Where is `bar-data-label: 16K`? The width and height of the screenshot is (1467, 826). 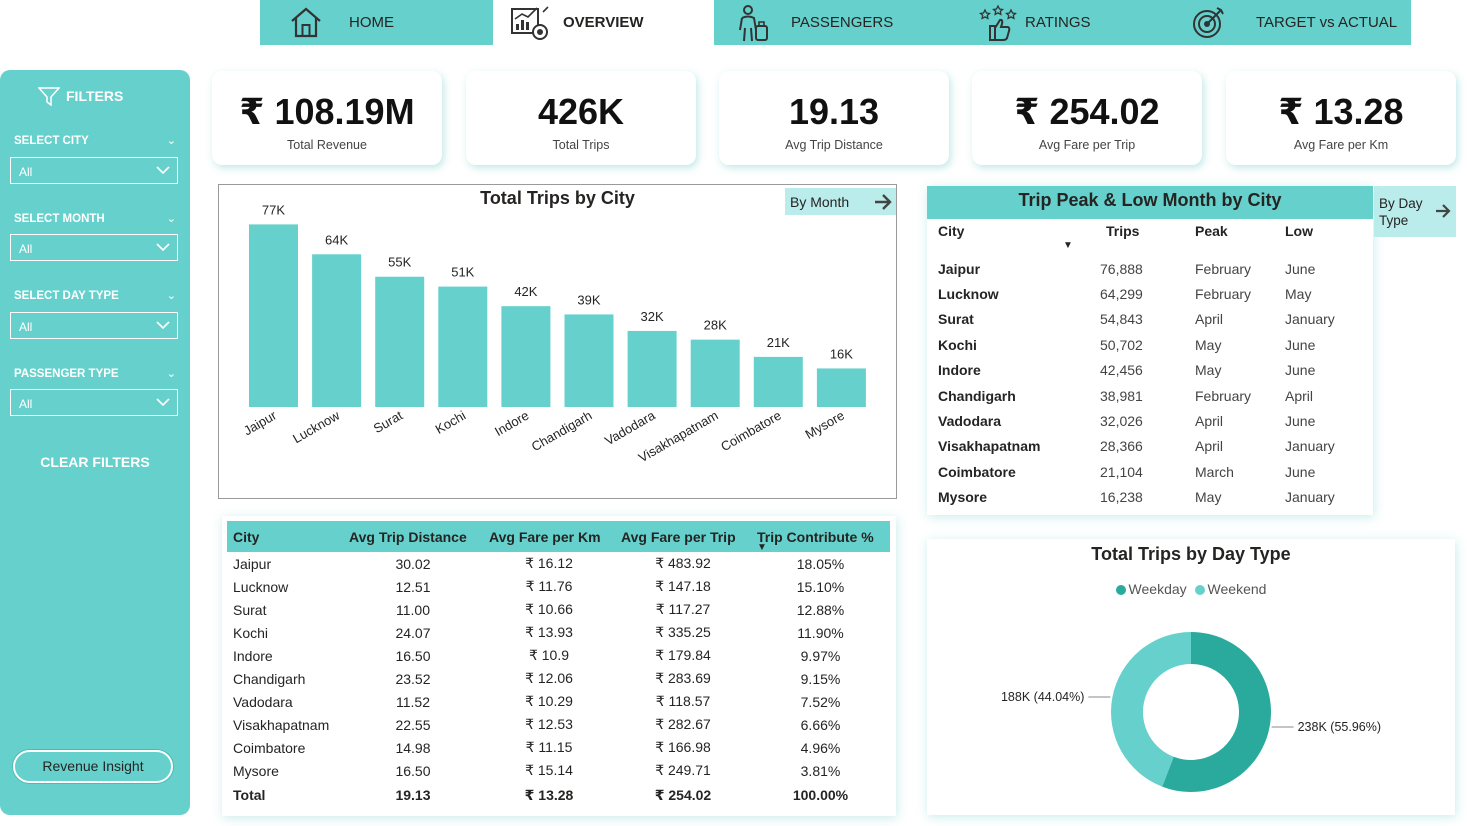
bar-data-label: 16K is located at coordinates (841, 353).